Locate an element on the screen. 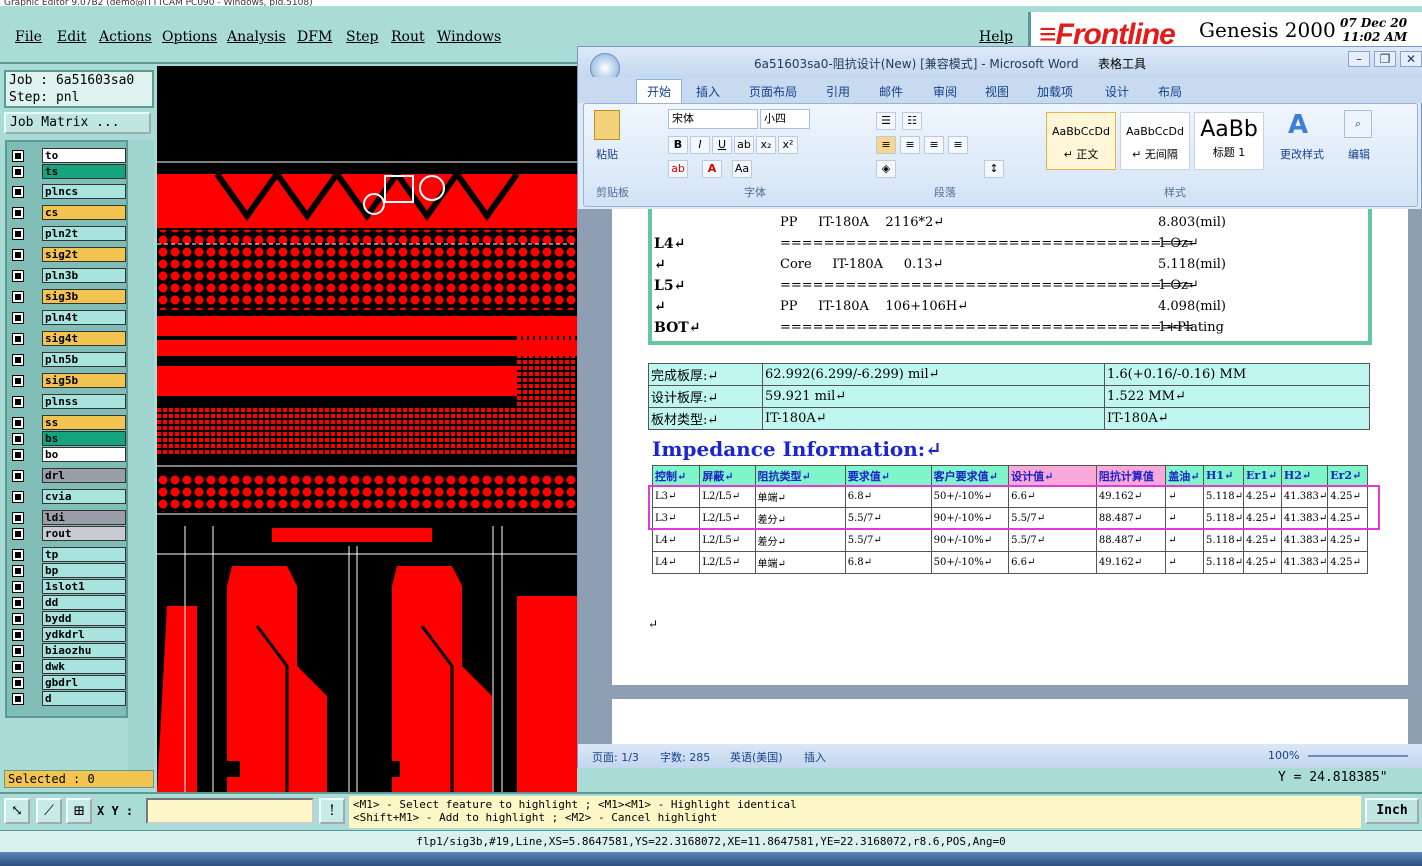  layer-name: 1slot1 is located at coordinates (84, 586).